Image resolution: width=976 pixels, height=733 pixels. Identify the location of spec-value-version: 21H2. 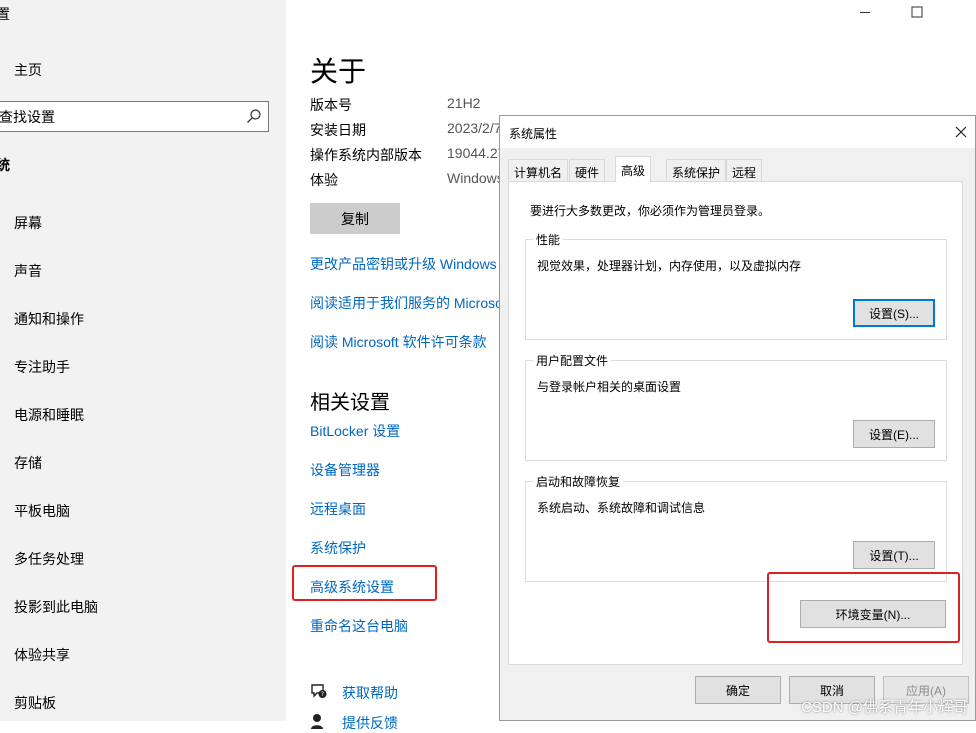
(464, 103).